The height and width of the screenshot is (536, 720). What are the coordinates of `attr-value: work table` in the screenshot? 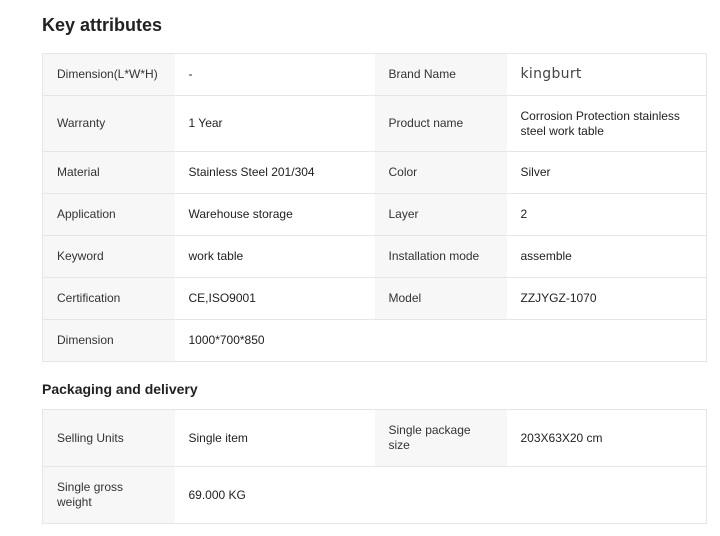 It's located at (274, 256).